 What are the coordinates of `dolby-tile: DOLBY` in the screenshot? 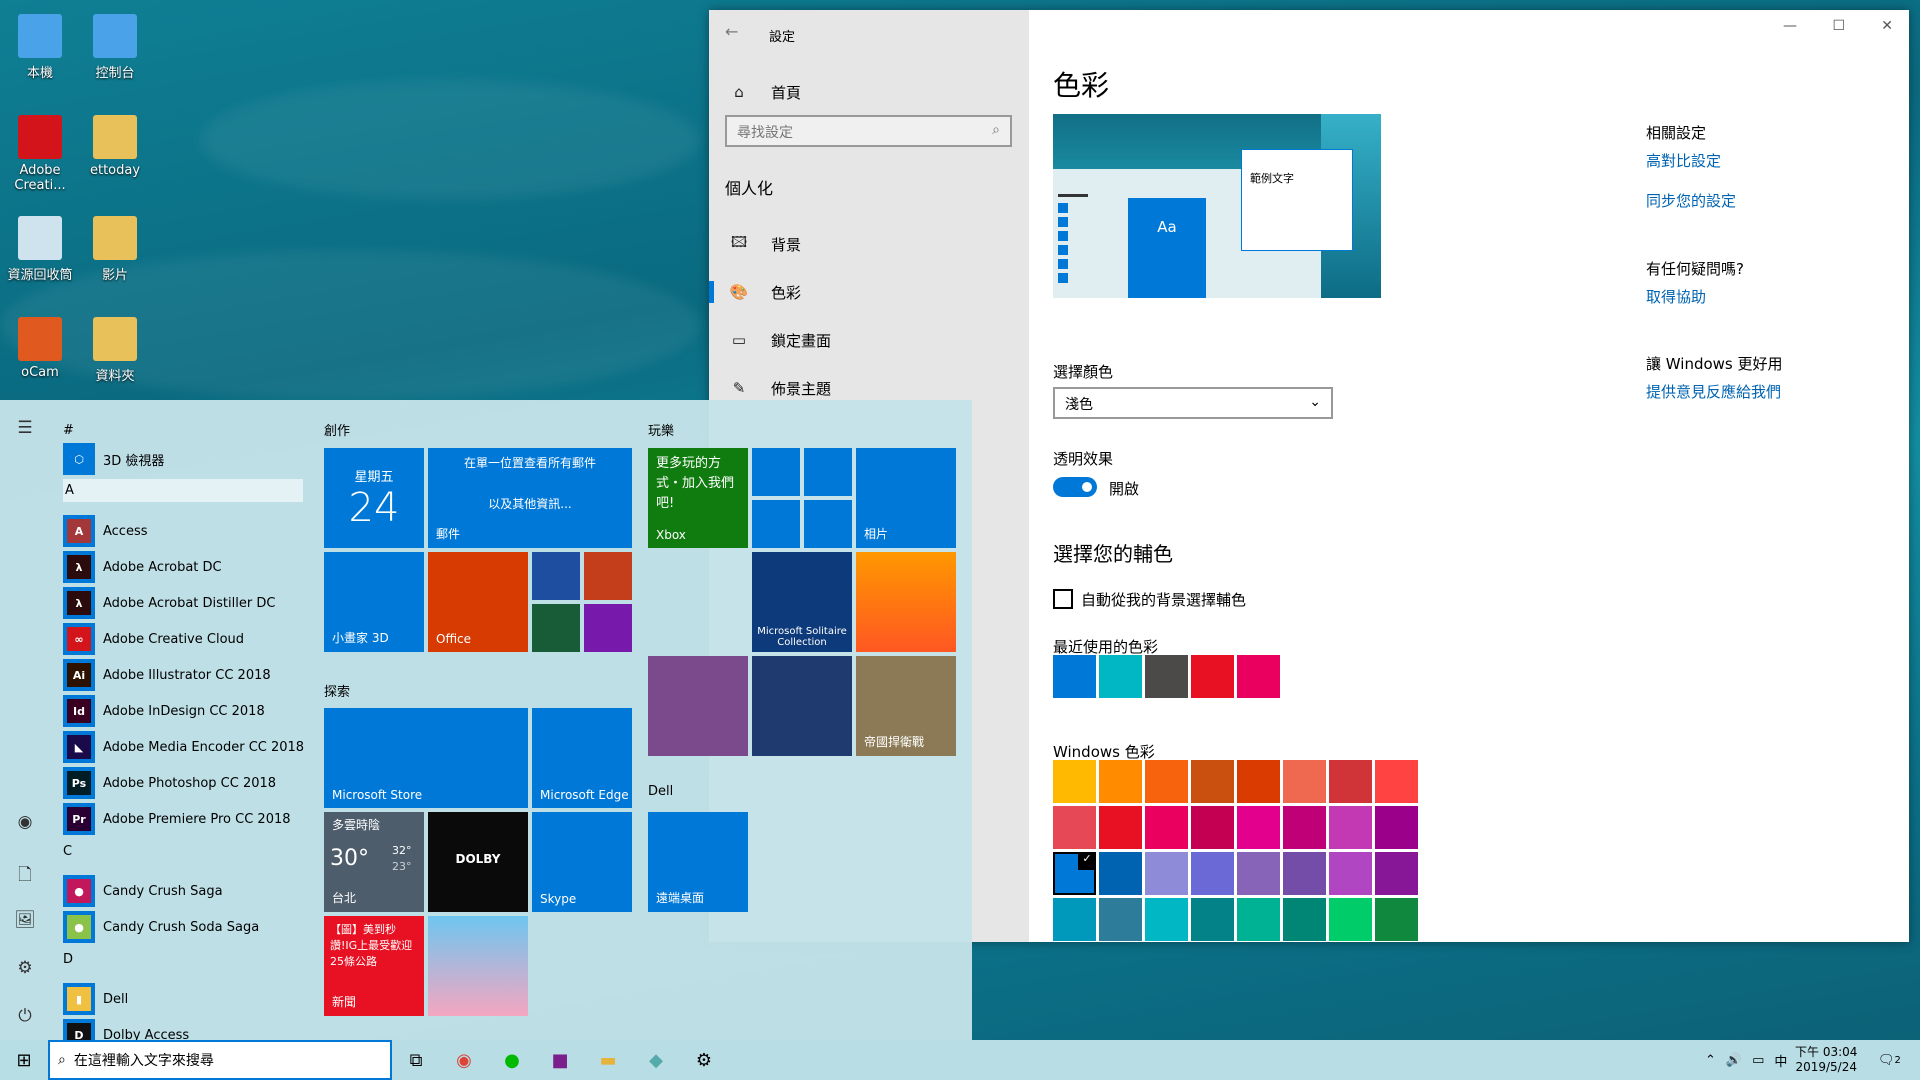 It's located at (478, 862).